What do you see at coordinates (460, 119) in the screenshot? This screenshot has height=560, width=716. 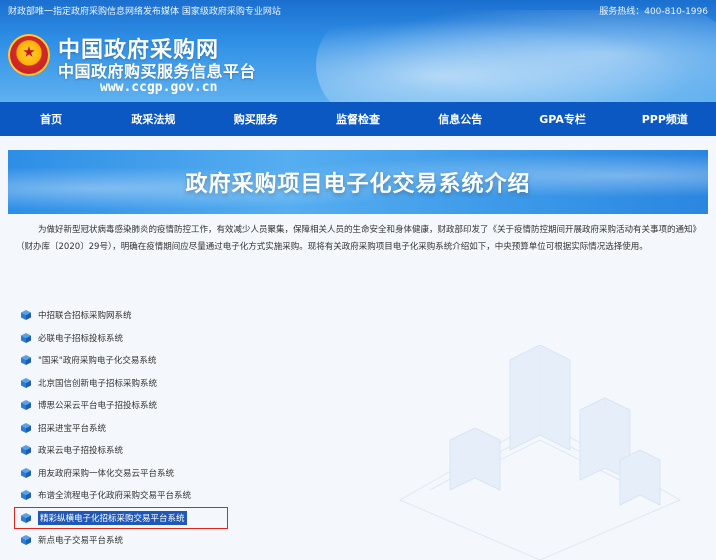 I see `nav-item-announcements: 信息公告` at bounding box center [460, 119].